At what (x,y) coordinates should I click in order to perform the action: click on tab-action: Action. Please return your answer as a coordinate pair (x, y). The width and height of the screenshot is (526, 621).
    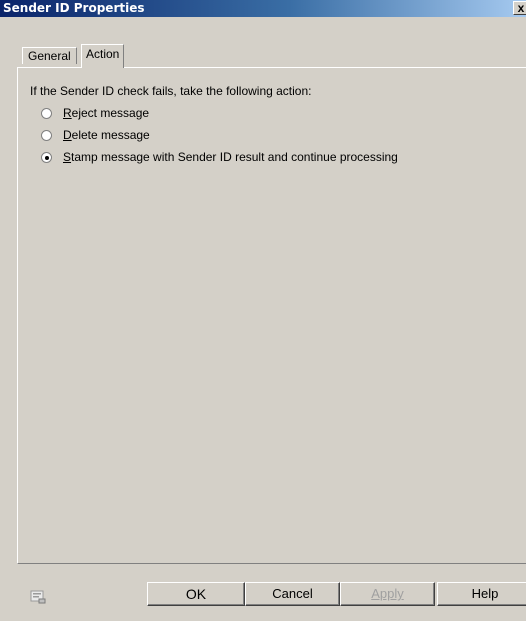
    Looking at the image, I should click on (103, 56).